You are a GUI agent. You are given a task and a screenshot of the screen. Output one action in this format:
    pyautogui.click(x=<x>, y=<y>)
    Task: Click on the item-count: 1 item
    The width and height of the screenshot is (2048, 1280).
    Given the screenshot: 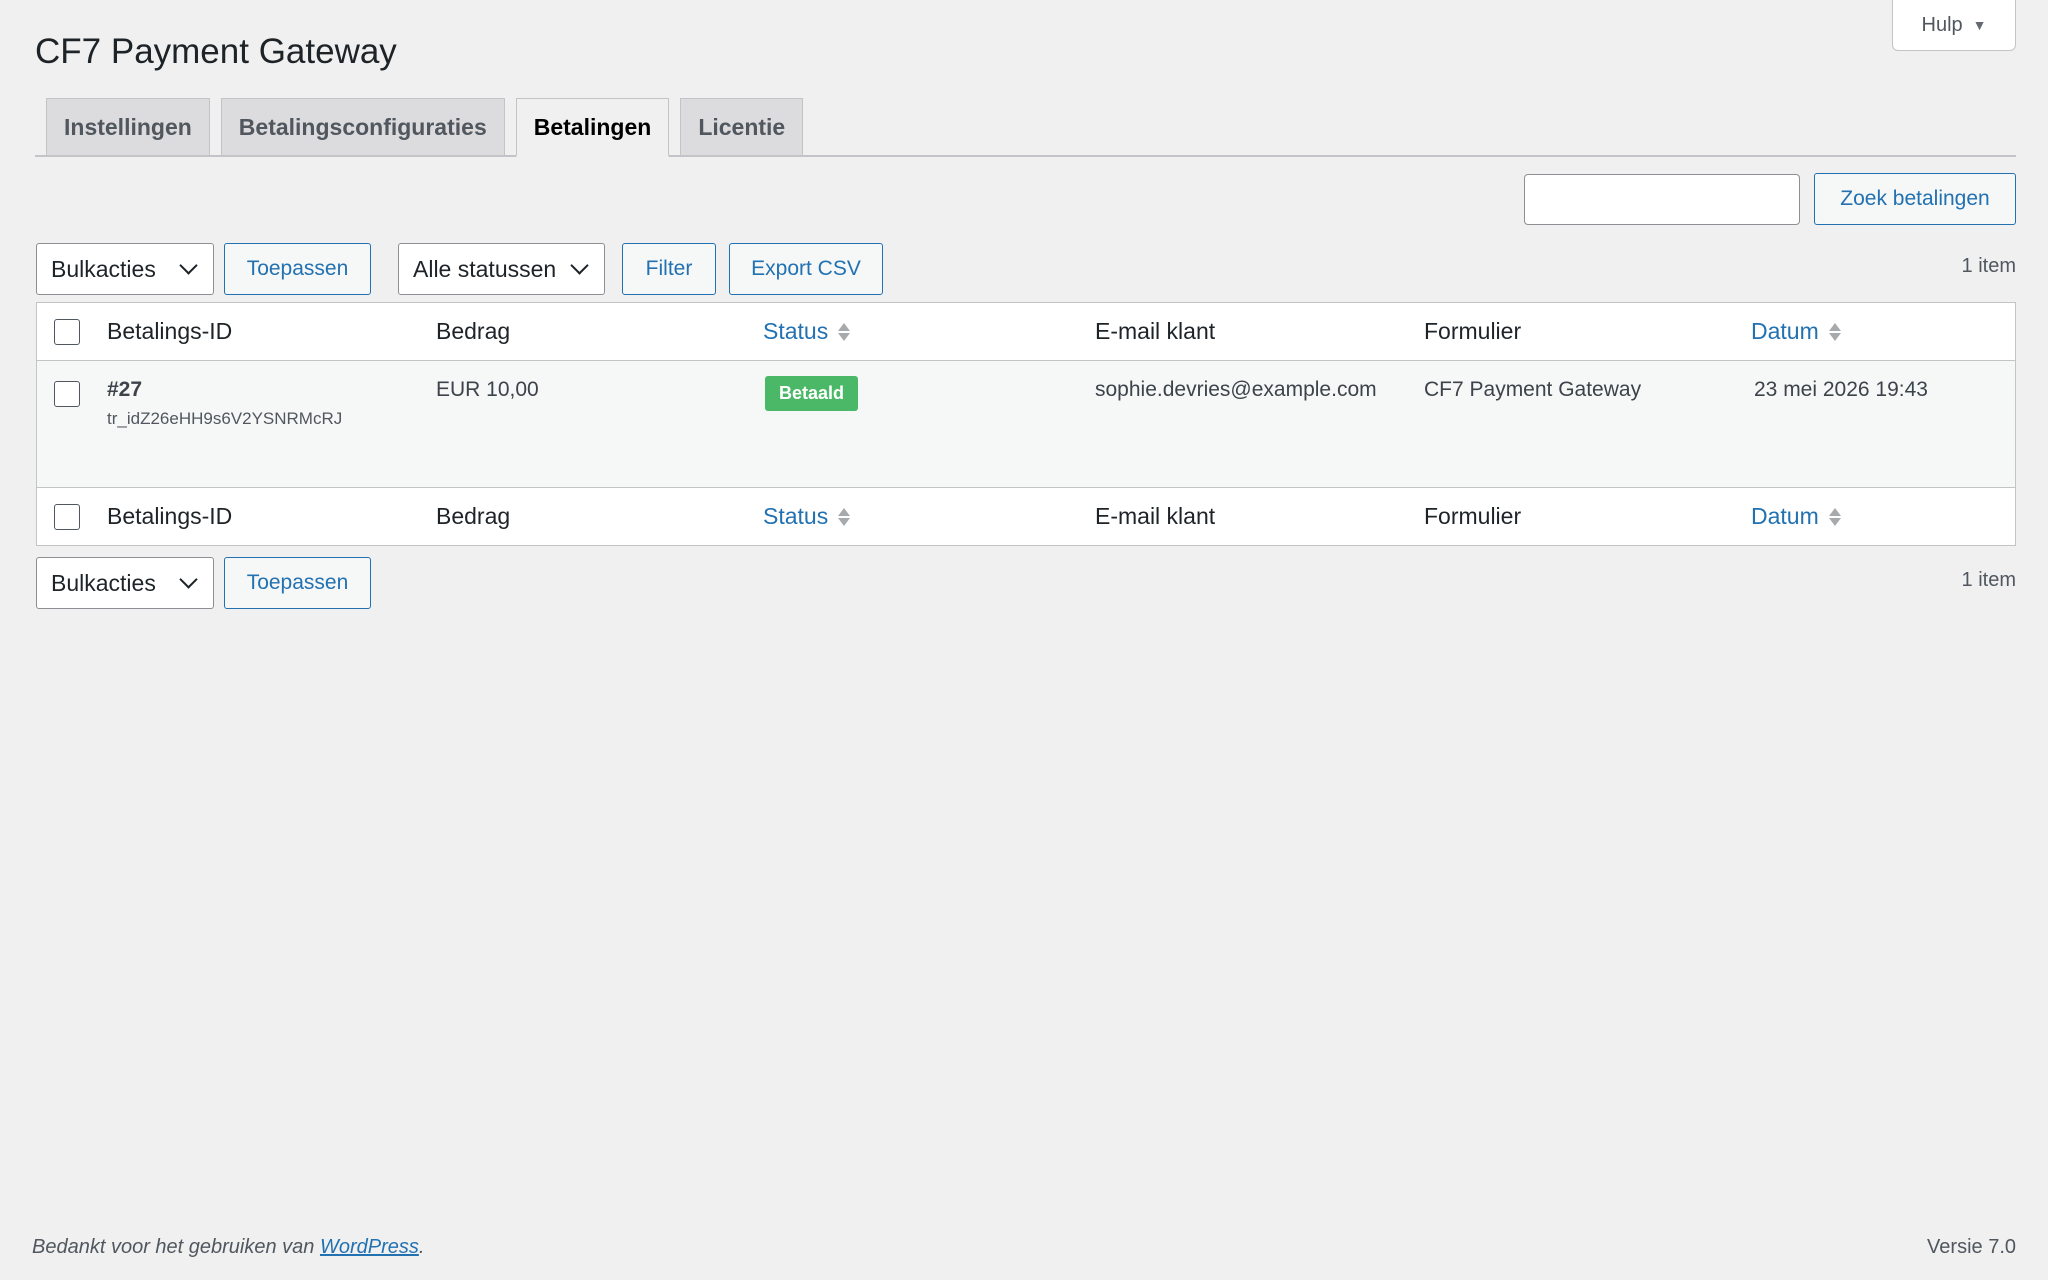 What is the action you would take?
    pyautogui.click(x=1988, y=266)
    